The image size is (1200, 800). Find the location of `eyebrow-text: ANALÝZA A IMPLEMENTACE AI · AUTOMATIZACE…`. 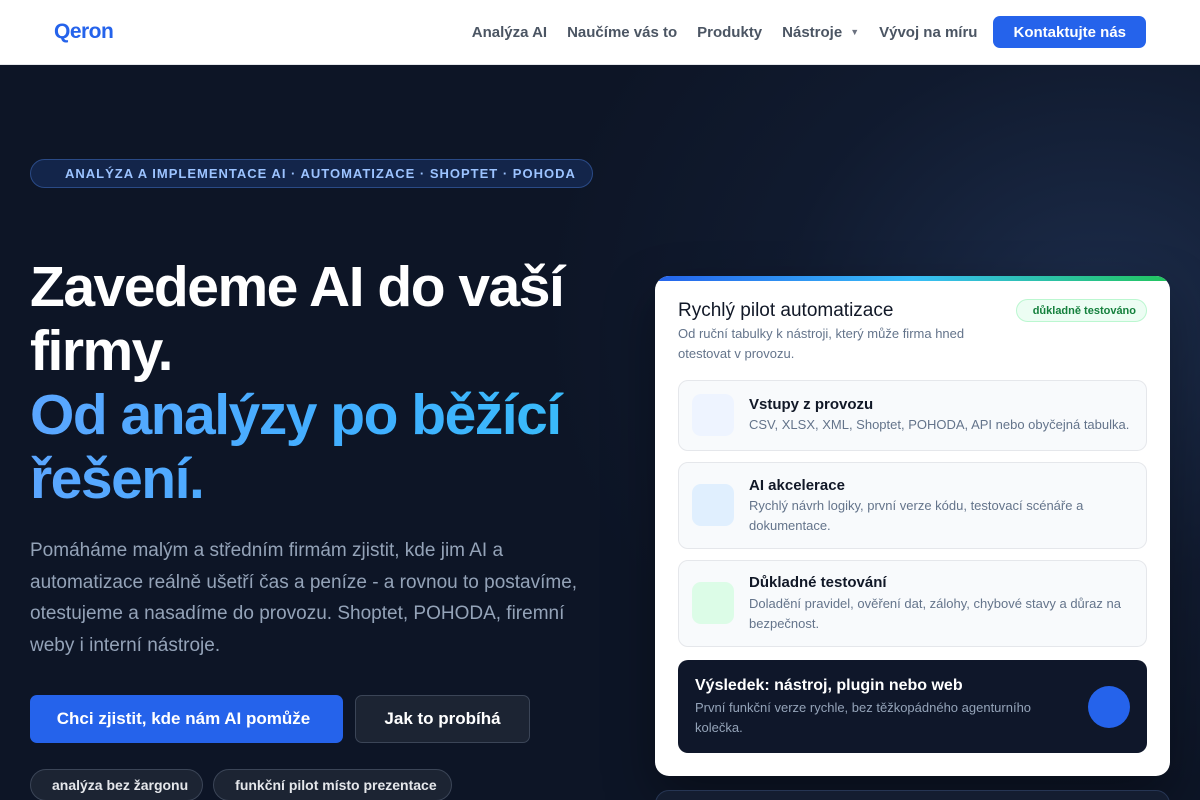

eyebrow-text: ANALÝZA A IMPLEMENTACE AI · AUTOMATIZACE… is located at coordinates (320, 173).